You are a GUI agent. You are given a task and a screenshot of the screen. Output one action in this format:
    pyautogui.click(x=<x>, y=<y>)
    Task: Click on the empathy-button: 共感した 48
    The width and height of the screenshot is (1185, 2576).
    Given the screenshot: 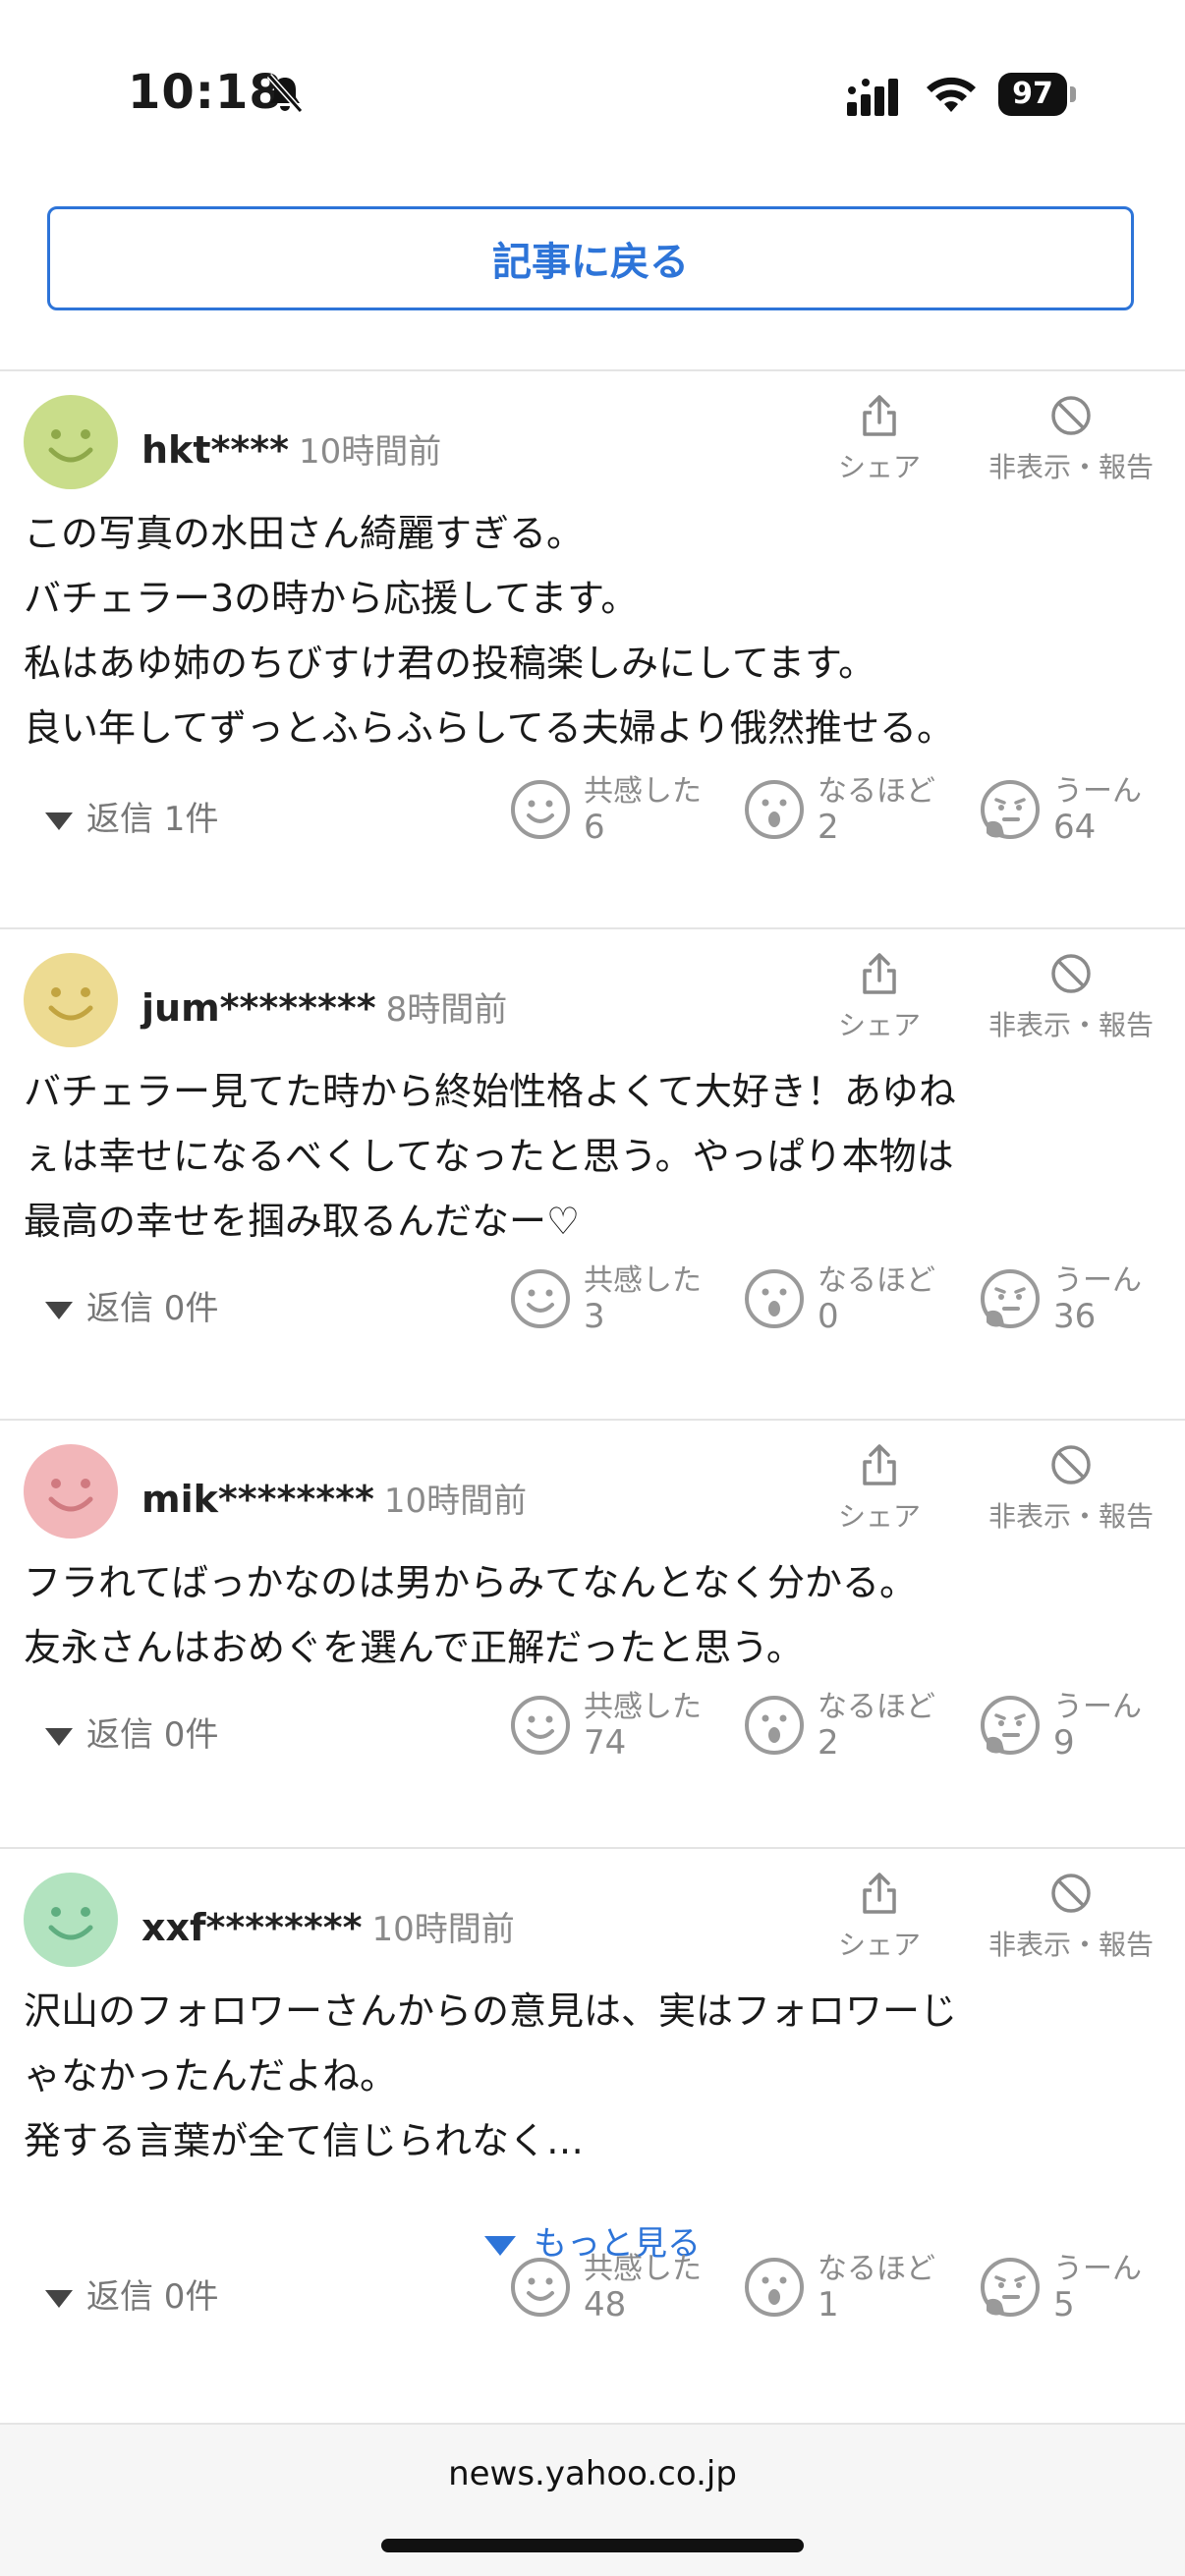 What is the action you would take?
    pyautogui.click(x=617, y=2288)
    